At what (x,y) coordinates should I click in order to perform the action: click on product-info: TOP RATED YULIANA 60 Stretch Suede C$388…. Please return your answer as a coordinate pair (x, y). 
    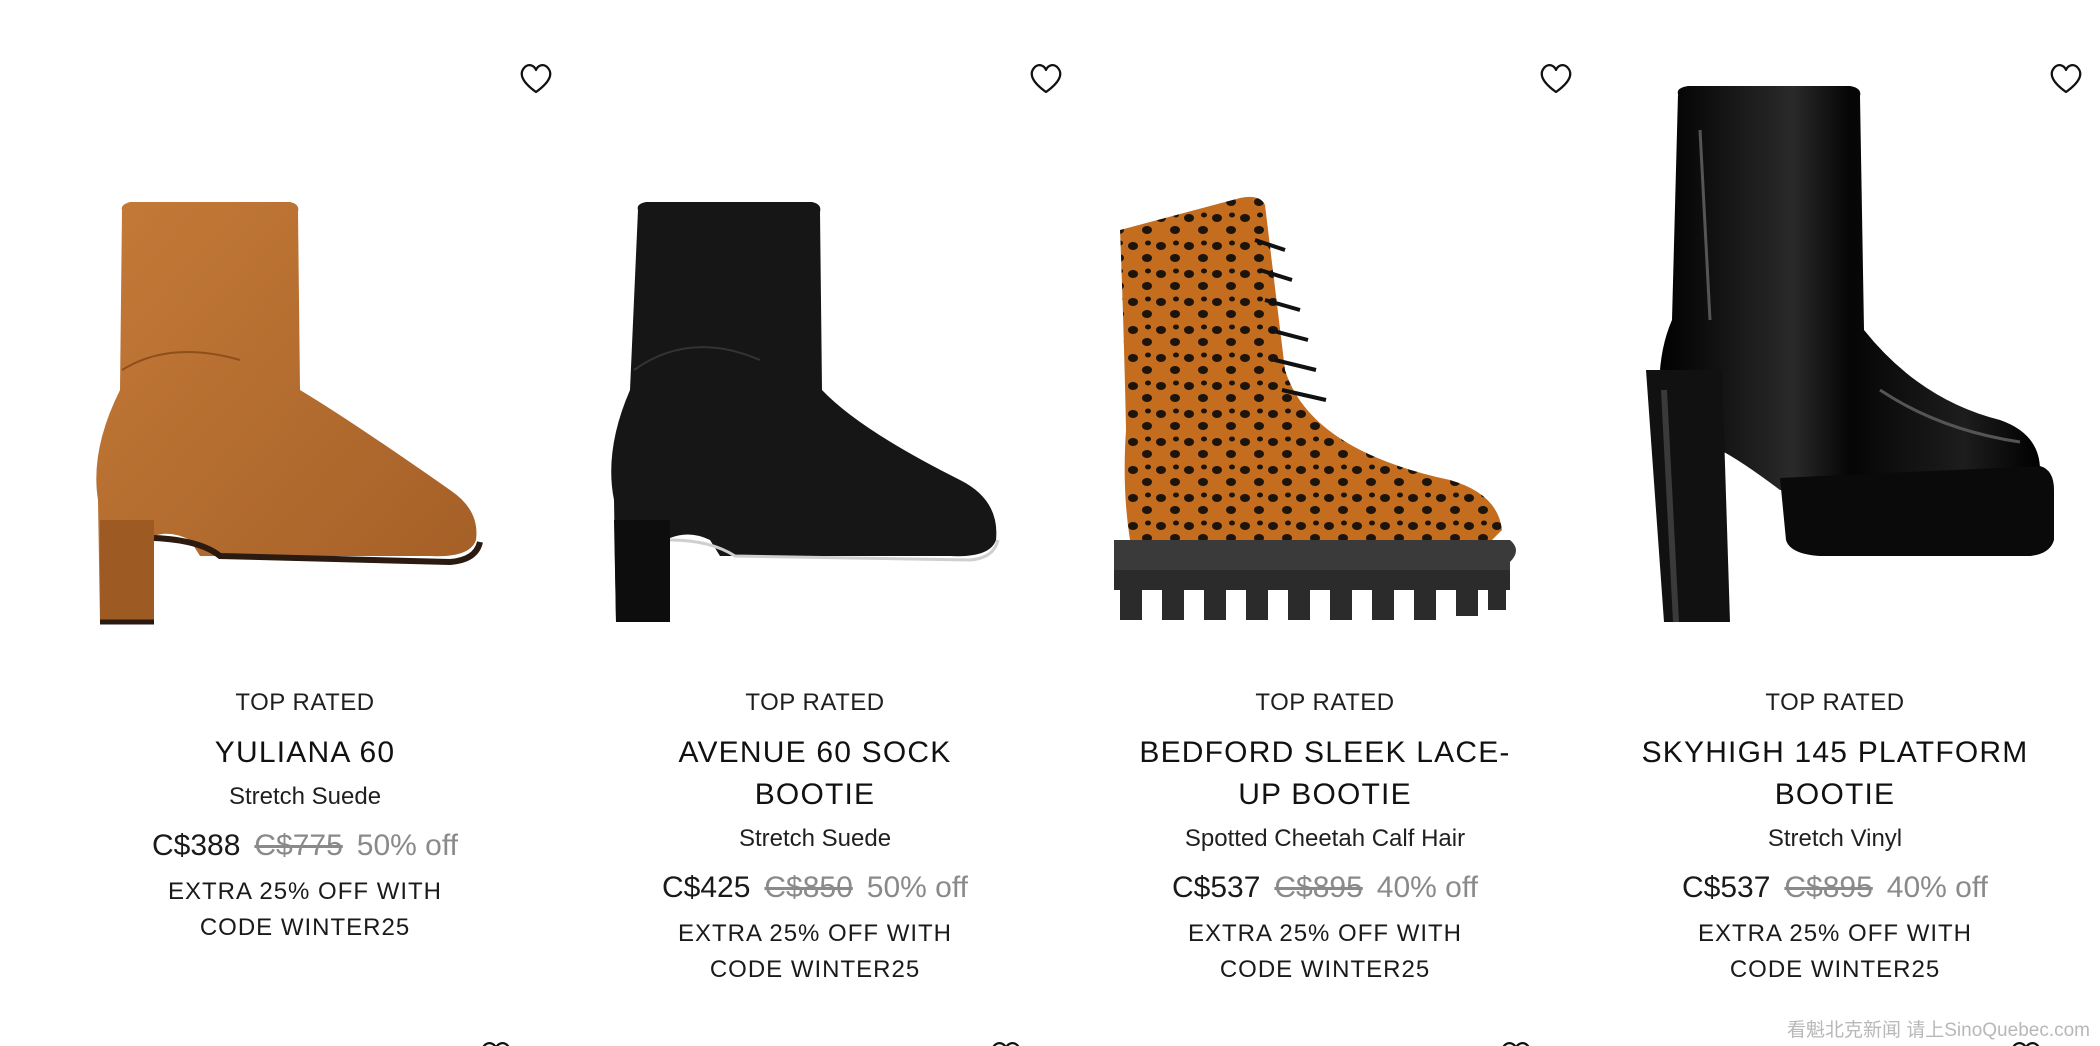
    Looking at the image, I should click on (305, 817).